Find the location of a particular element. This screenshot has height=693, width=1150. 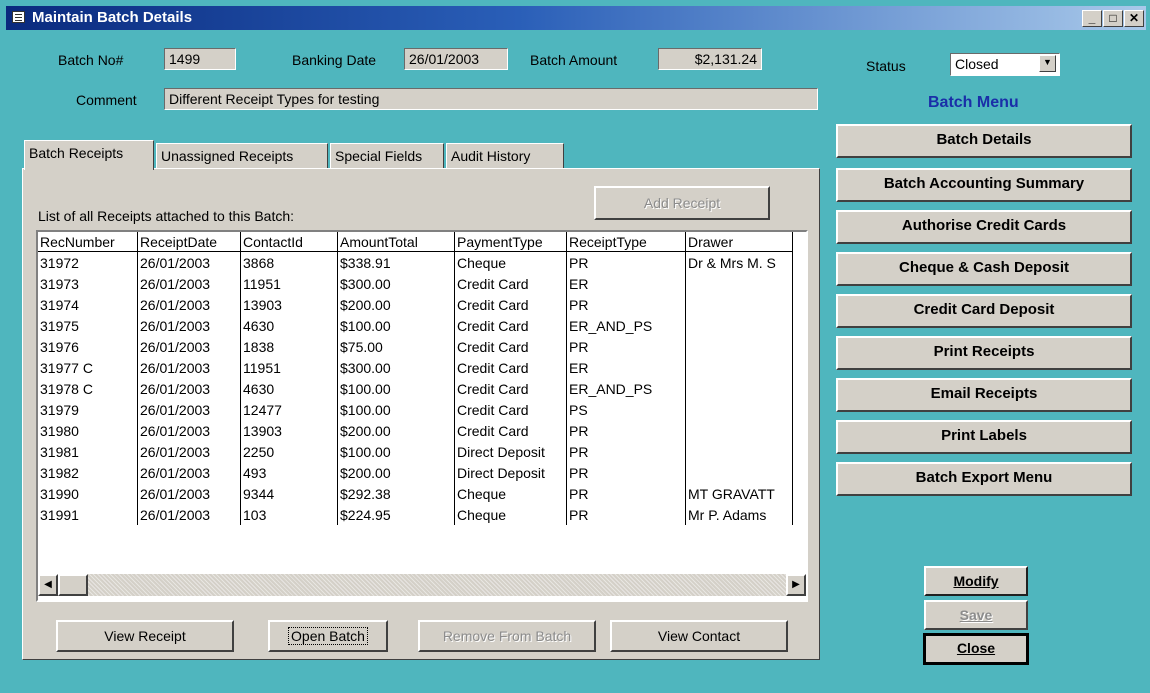

tab-batch-receipts: Batch Receipts is located at coordinates (89, 155).